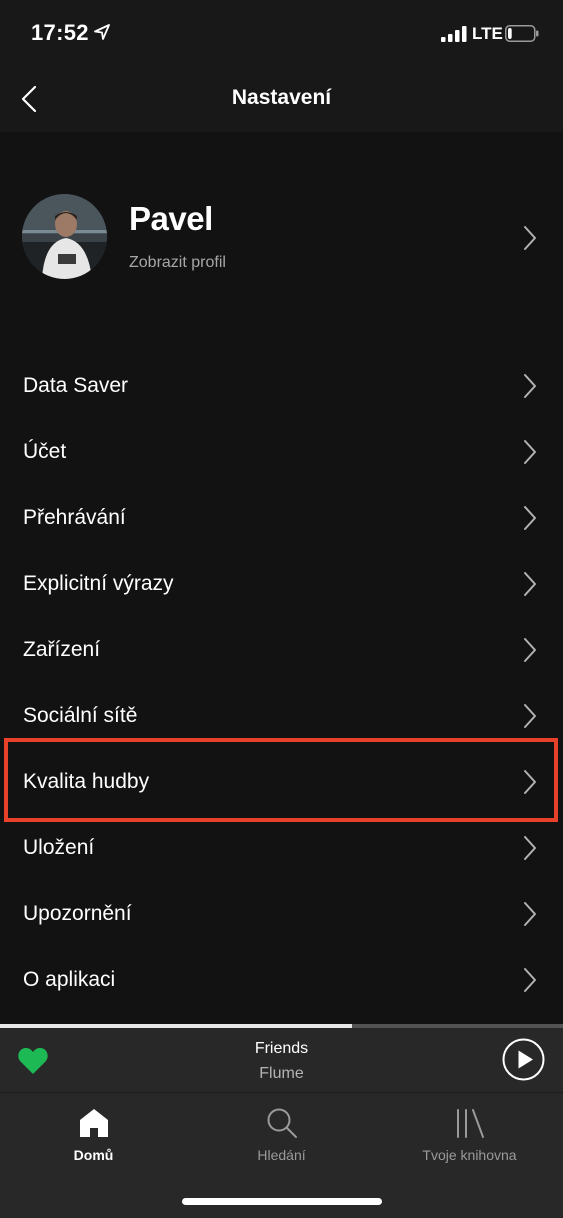  I want to click on avatar, so click(64, 236).